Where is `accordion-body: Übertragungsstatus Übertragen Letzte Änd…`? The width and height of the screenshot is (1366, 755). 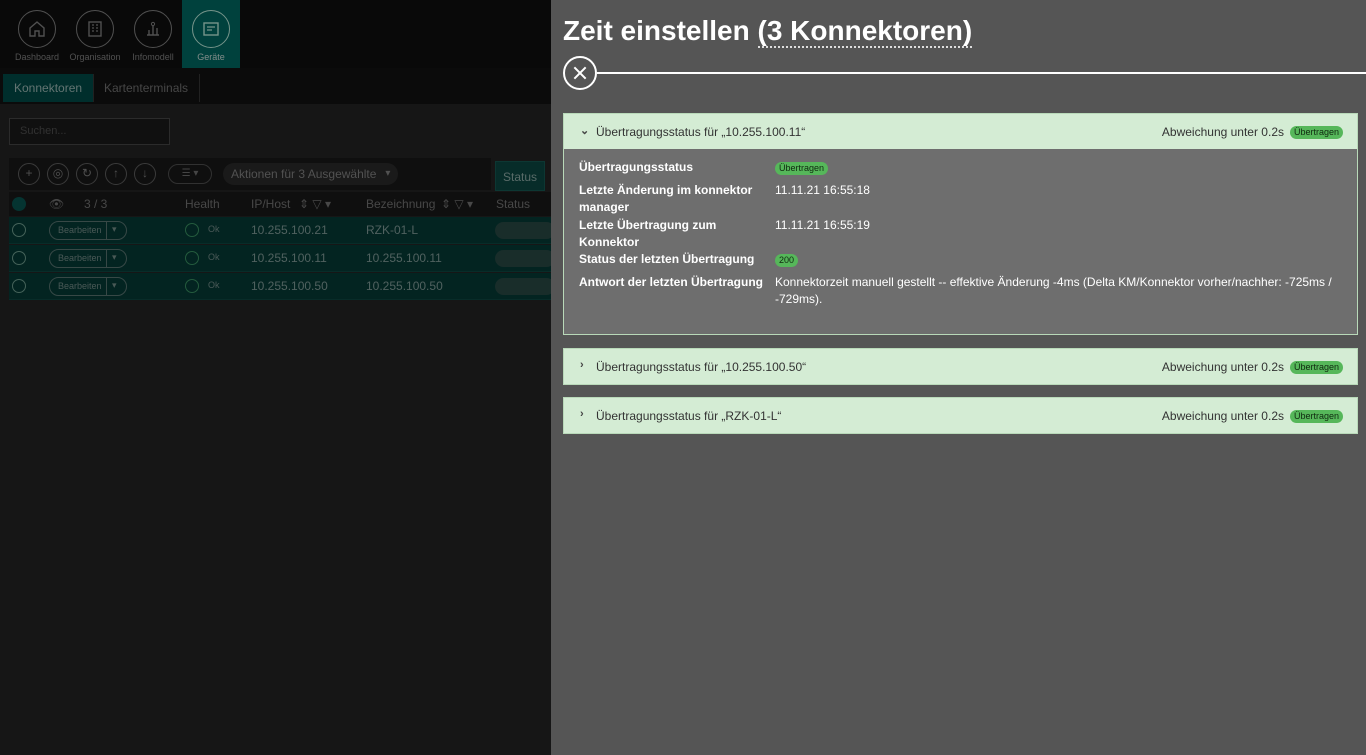 accordion-body: Übertragungsstatus Übertragen Letzte Änd… is located at coordinates (960, 241).